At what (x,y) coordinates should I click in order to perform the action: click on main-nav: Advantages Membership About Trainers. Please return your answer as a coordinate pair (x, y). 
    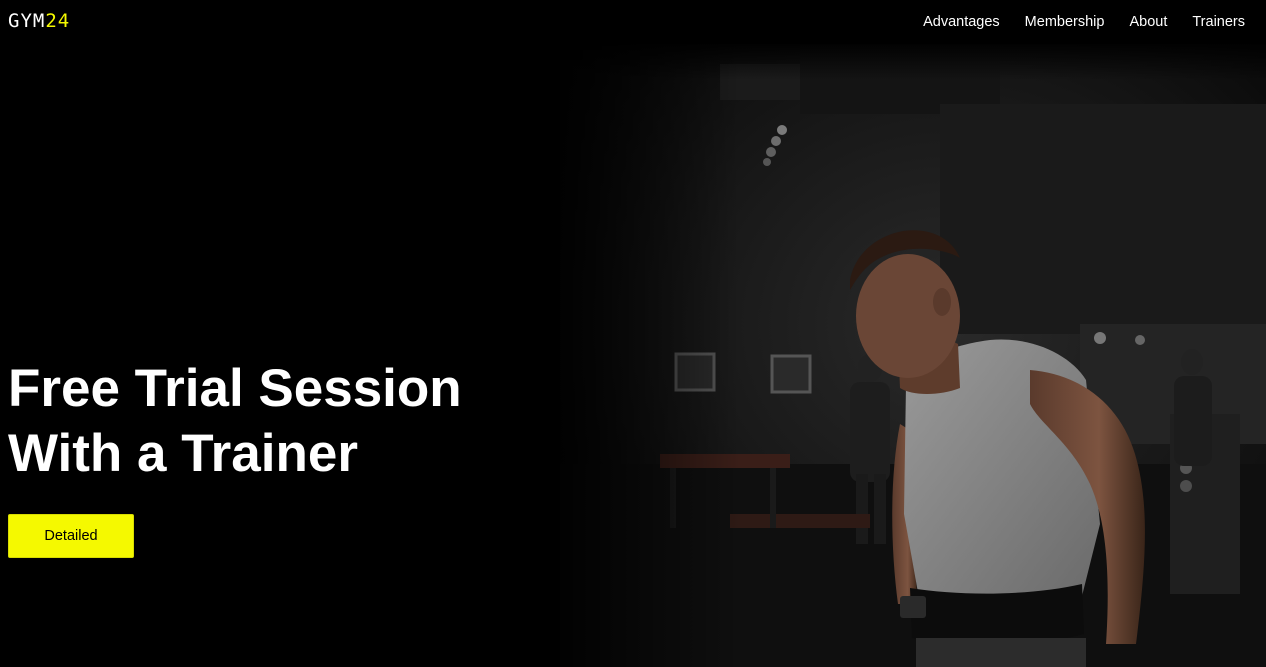
    Looking at the image, I should click on (1084, 22).